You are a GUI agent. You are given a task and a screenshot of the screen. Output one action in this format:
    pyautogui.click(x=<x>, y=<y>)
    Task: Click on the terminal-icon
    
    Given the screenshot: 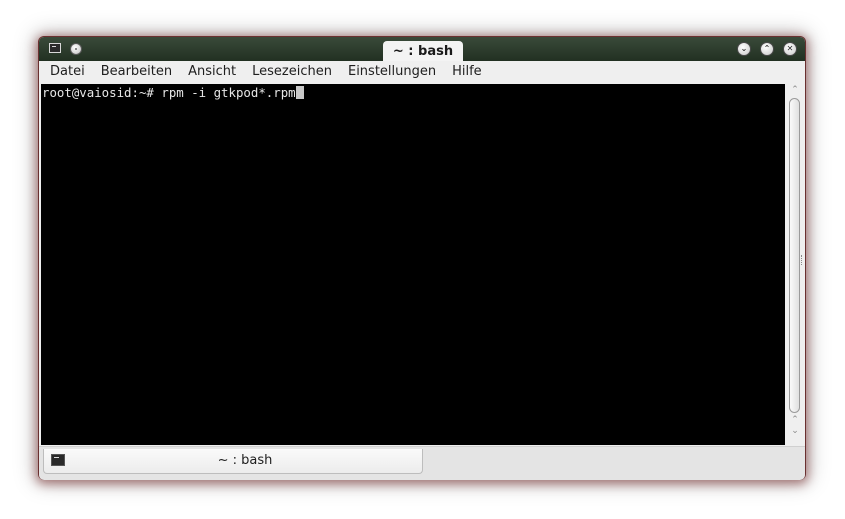 What is the action you would take?
    pyautogui.click(x=55, y=48)
    